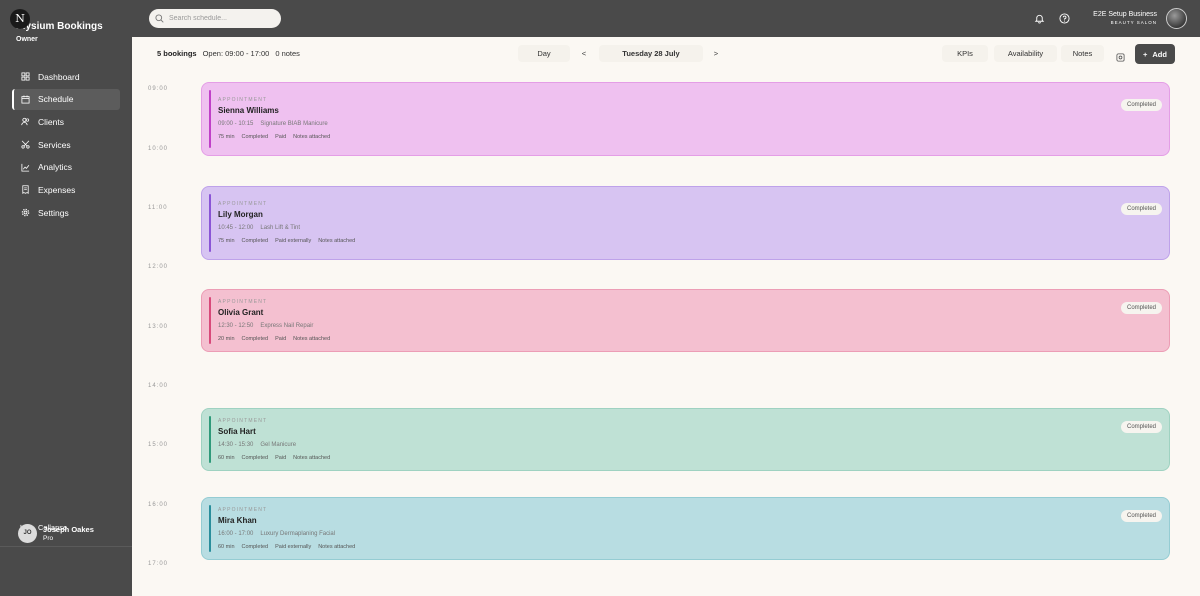 This screenshot has height=596, width=1200. I want to click on sidebar-item-schedule: Schedule, so click(66, 99).